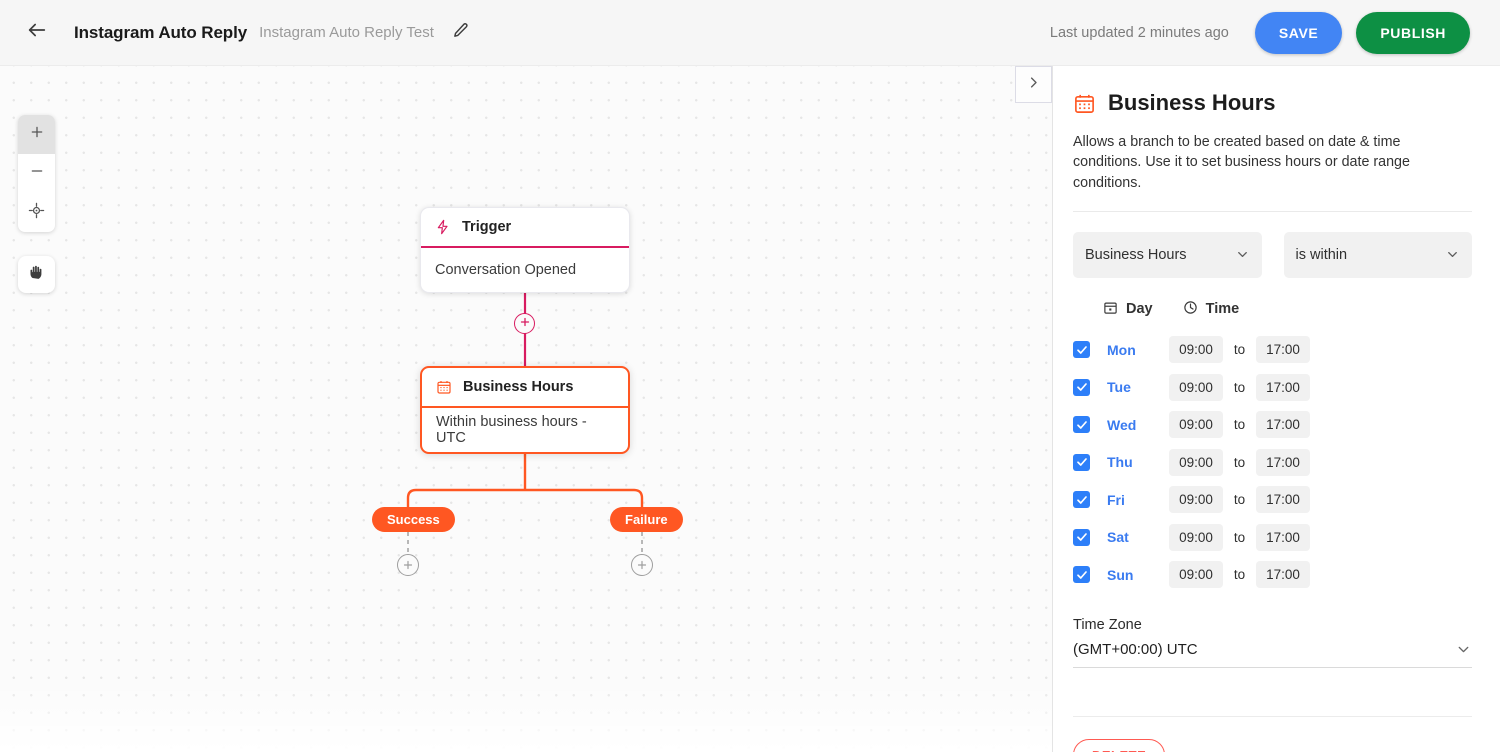  I want to click on delete-button: DELETE, so click(1119, 745).